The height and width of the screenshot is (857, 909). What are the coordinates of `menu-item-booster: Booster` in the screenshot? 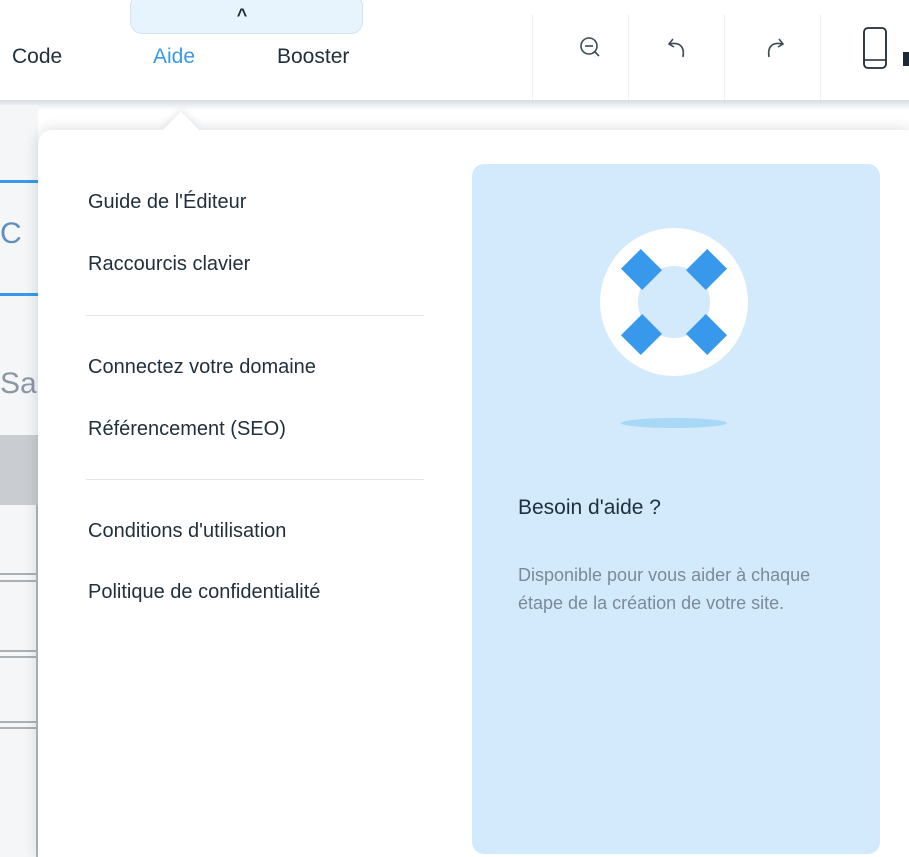 It's located at (313, 57).